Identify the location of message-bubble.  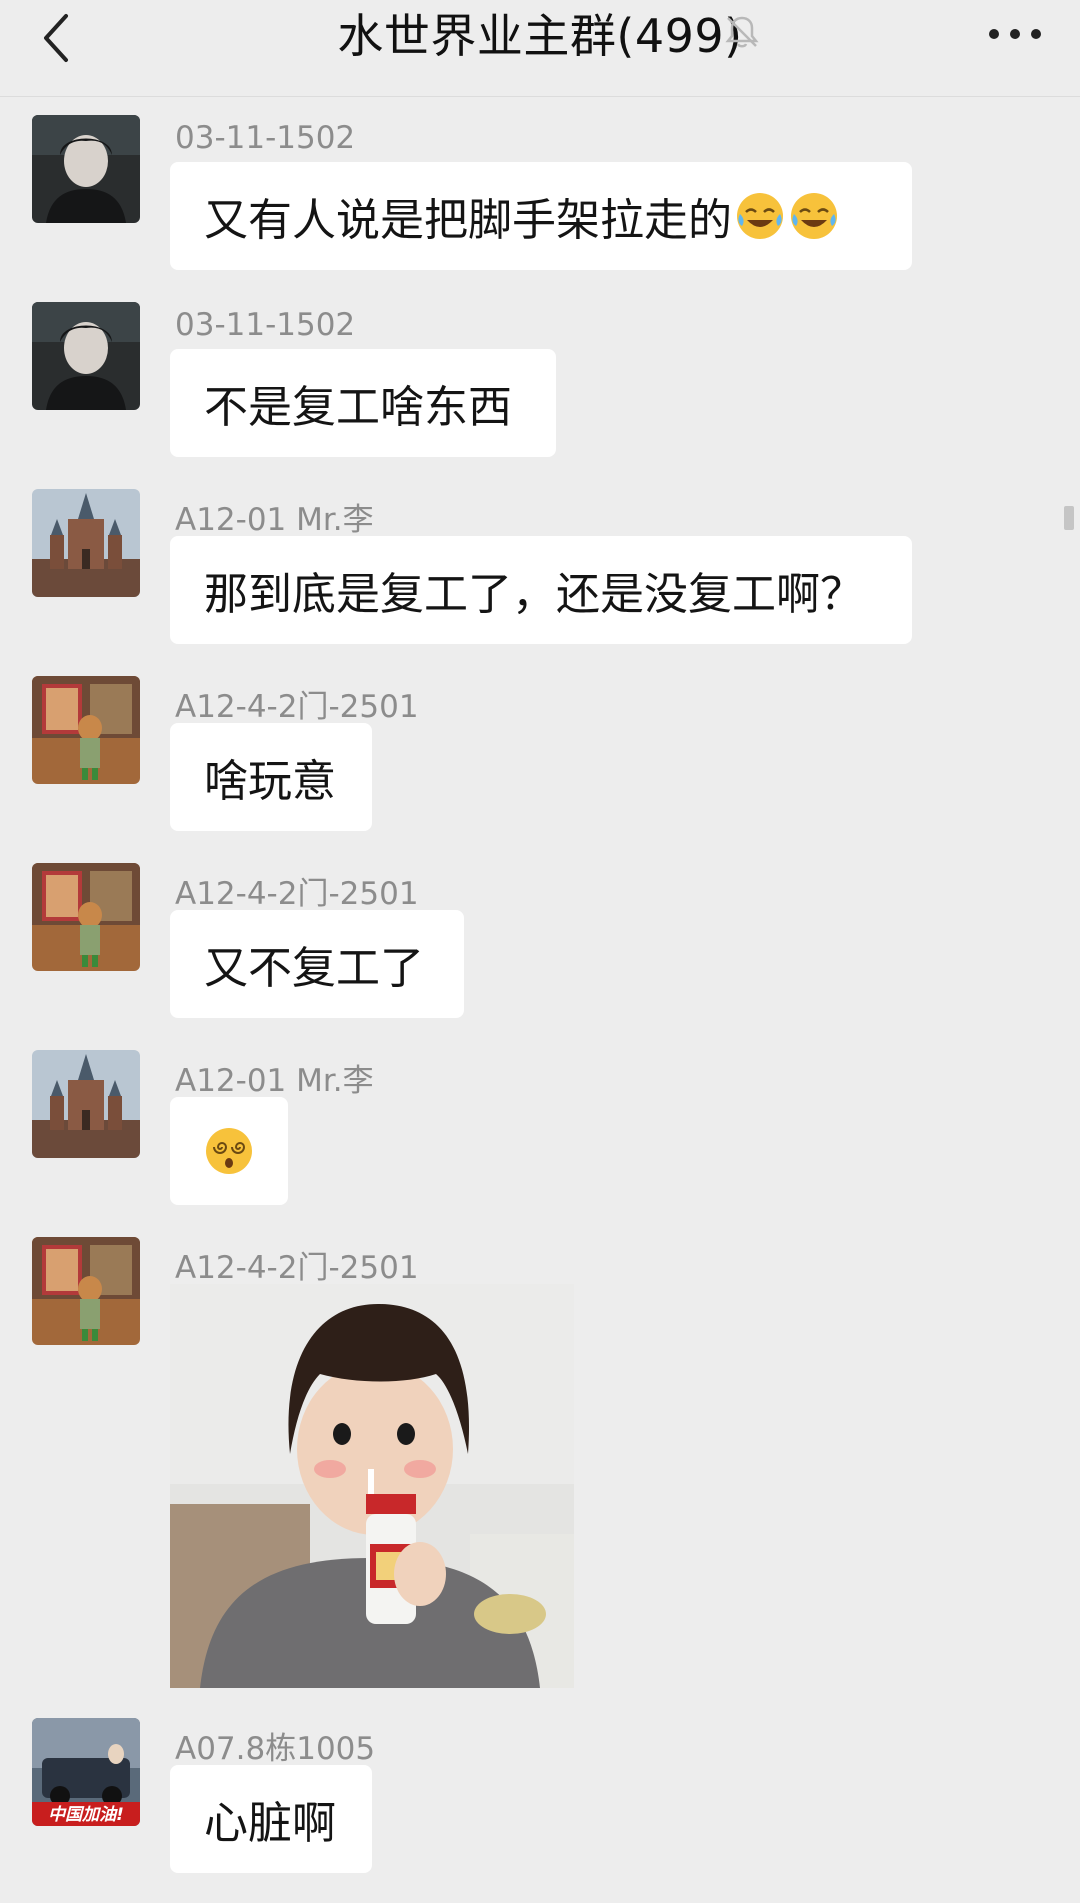
(229, 1151).